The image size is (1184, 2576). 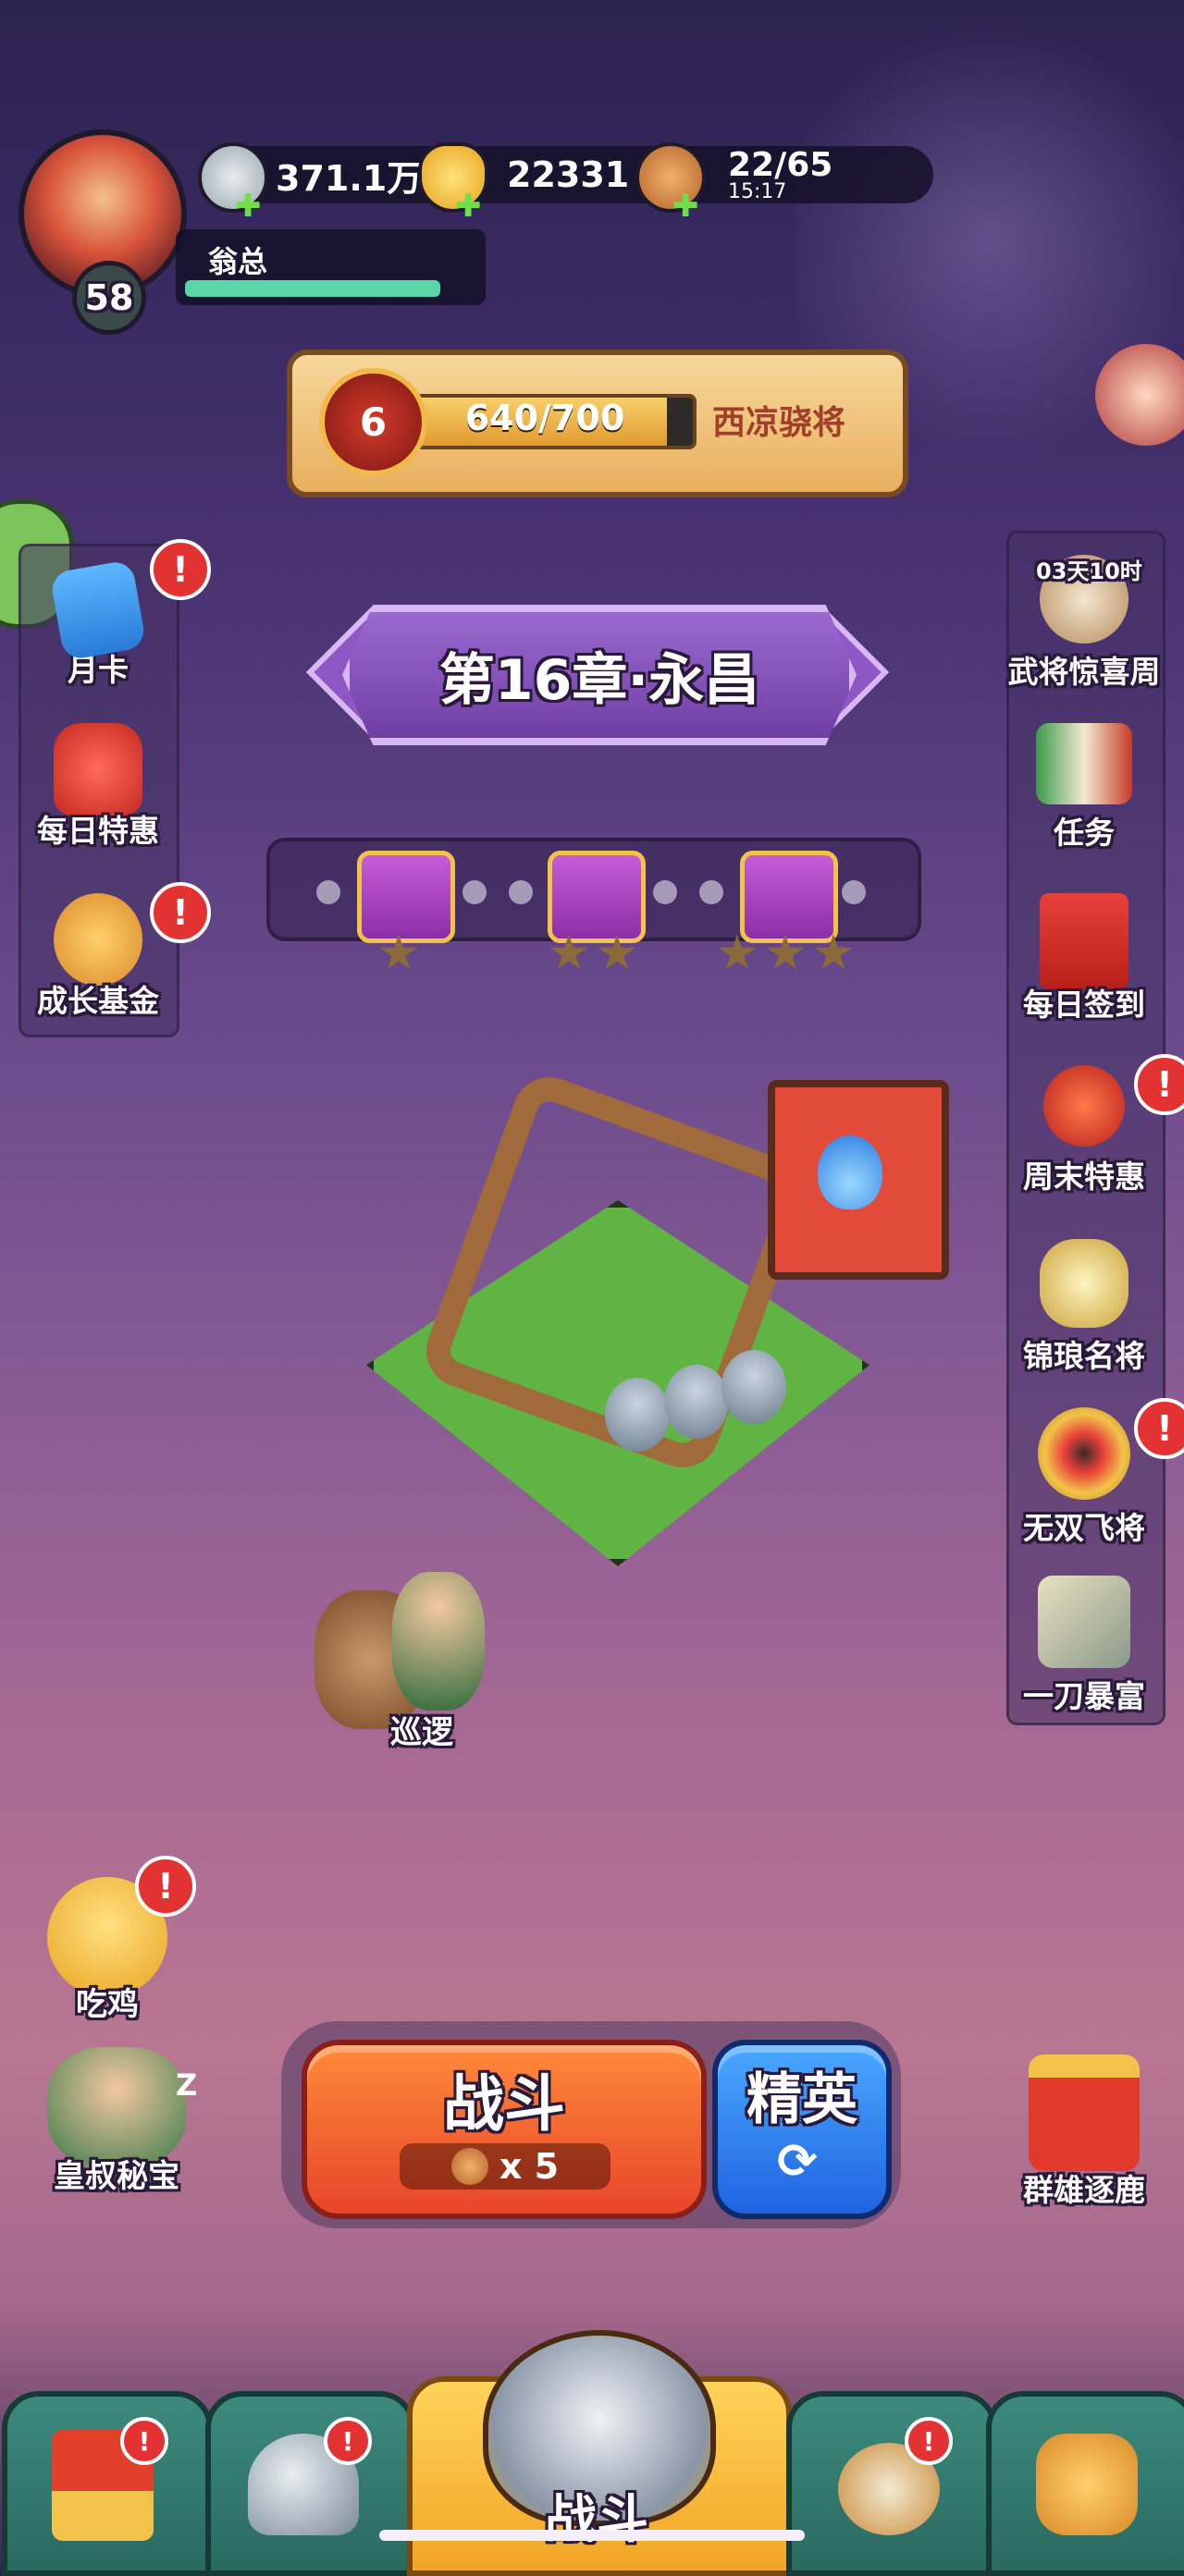 I want to click on nav-tab-guild, so click(x=1085, y=2483).